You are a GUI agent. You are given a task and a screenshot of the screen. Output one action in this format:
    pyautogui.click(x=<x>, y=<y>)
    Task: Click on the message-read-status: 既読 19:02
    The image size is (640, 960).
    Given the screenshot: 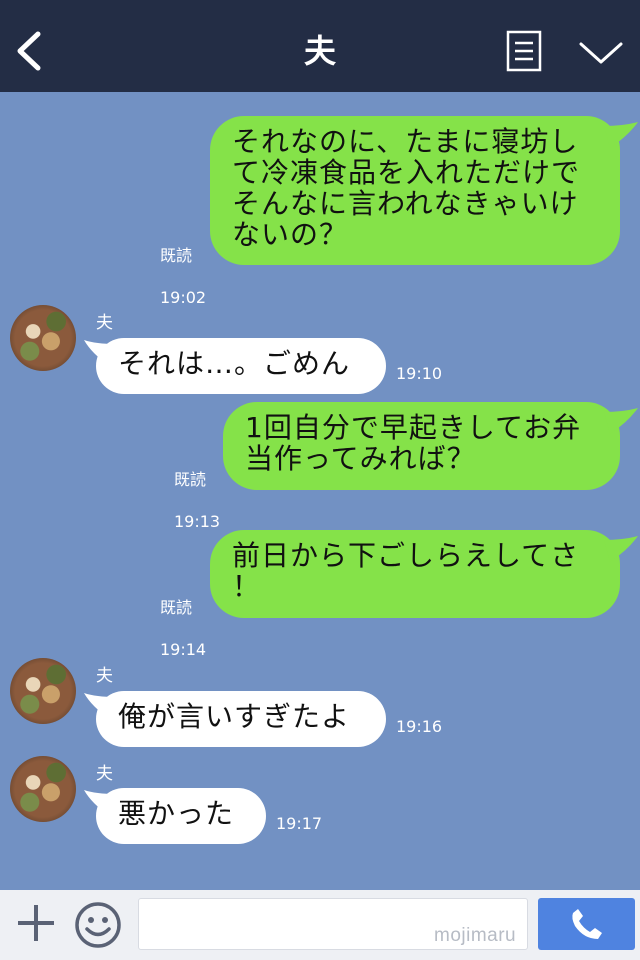 What is the action you would take?
    pyautogui.click(x=183, y=266)
    